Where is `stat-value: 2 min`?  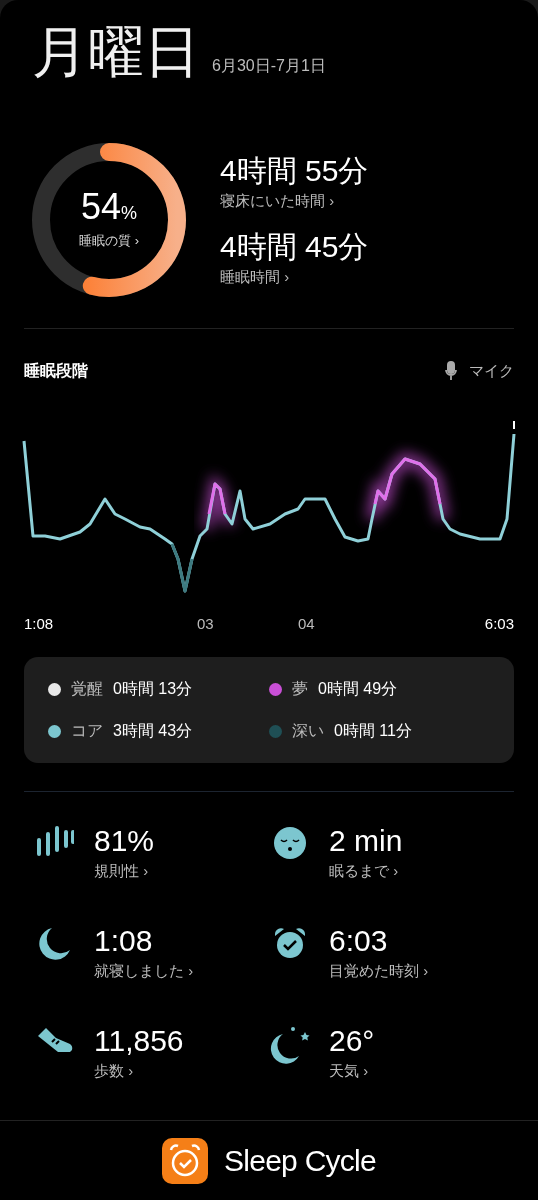 stat-value: 2 min is located at coordinates (366, 841).